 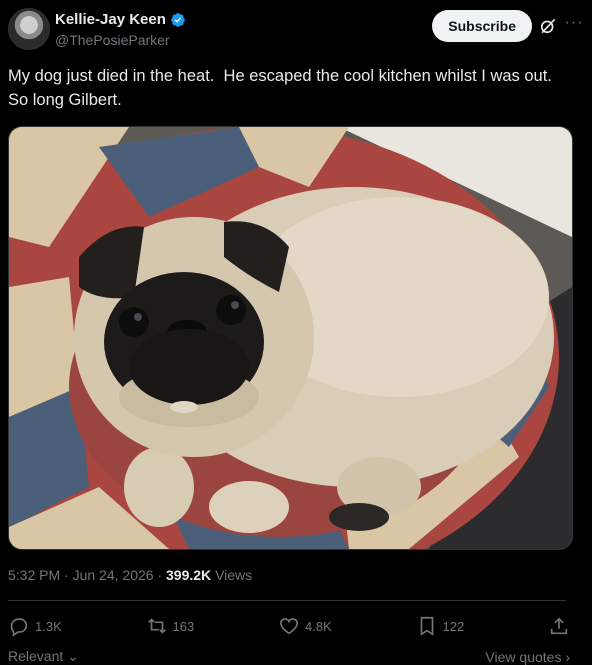 What do you see at coordinates (73, 656) in the screenshot?
I see `chevron-down-icon: ⌄` at bounding box center [73, 656].